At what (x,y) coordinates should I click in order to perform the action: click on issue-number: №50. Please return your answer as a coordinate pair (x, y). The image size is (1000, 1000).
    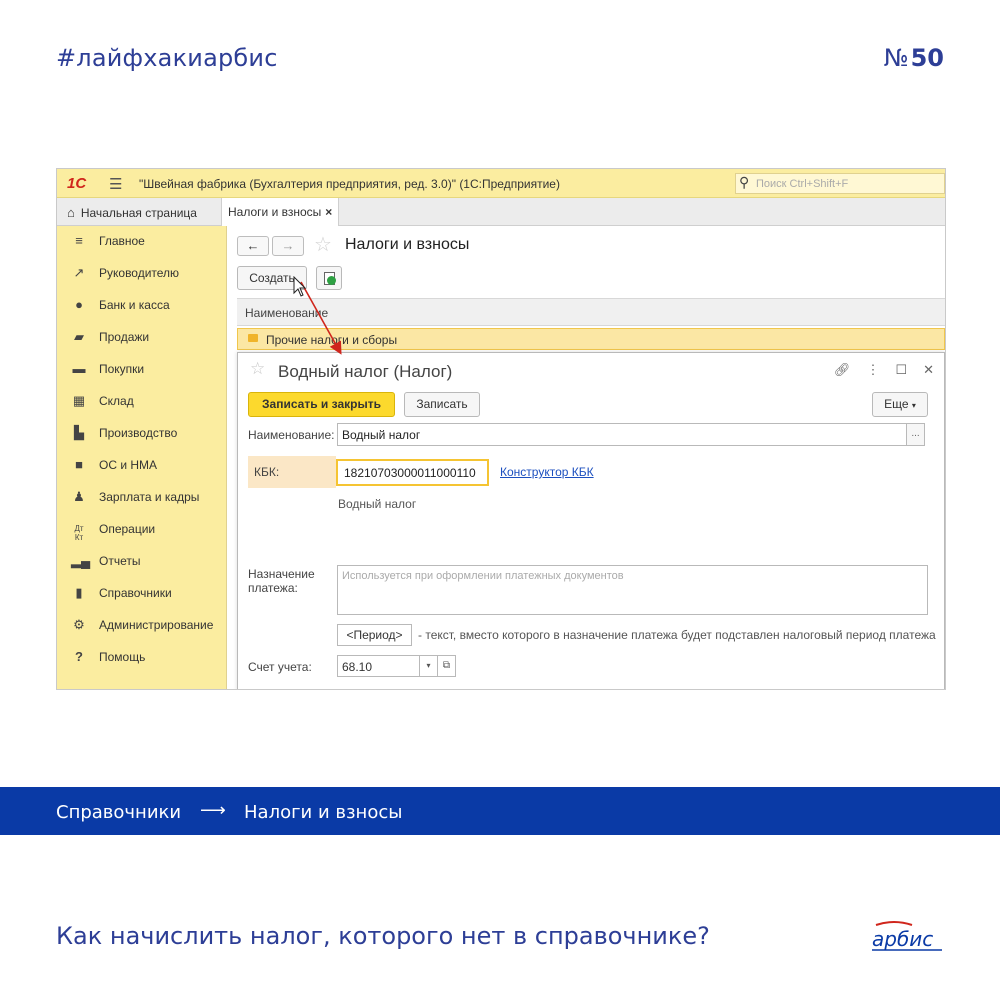
    Looking at the image, I should click on (914, 58).